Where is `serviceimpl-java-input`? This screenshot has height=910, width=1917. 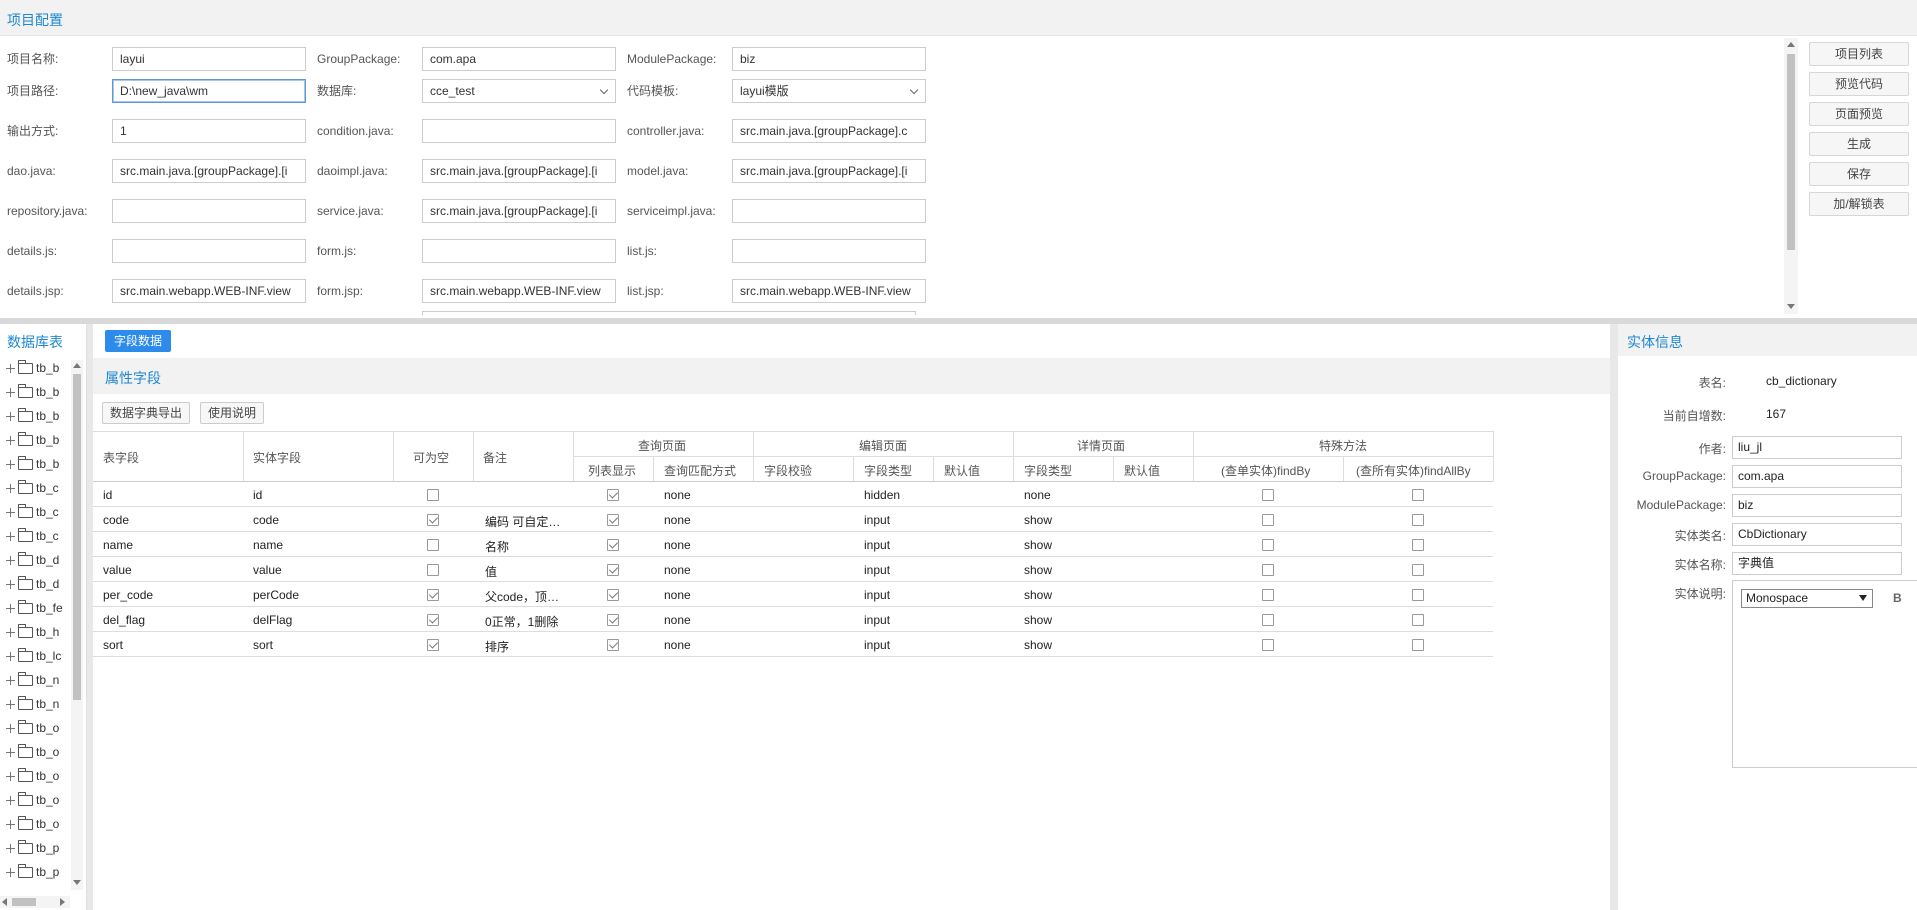
serviceimpl-java-input is located at coordinates (829, 211).